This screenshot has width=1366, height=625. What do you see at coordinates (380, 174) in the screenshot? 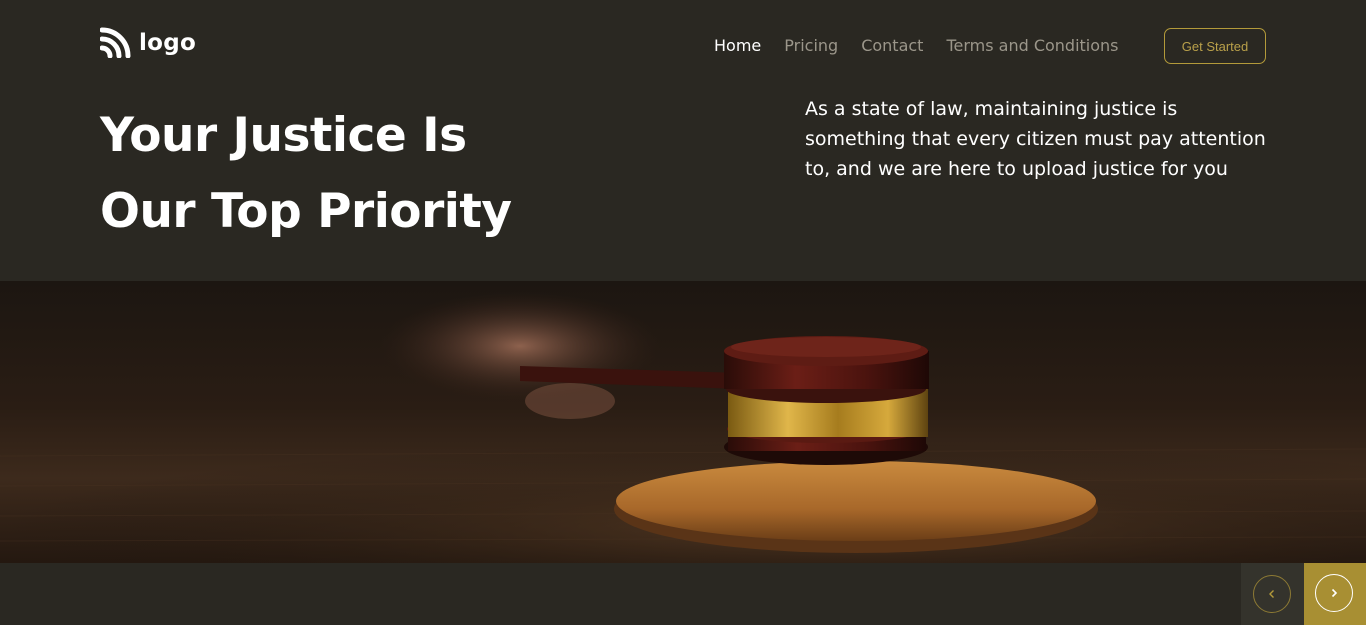
I see `hero-headline: Your Justice Is Our Top Priority` at bounding box center [380, 174].